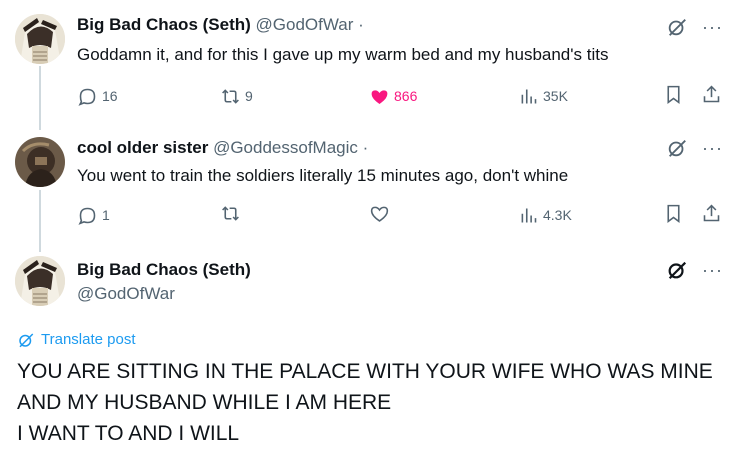 The height and width of the screenshot is (459, 743). I want to click on reply-button: 16, so click(97, 96).